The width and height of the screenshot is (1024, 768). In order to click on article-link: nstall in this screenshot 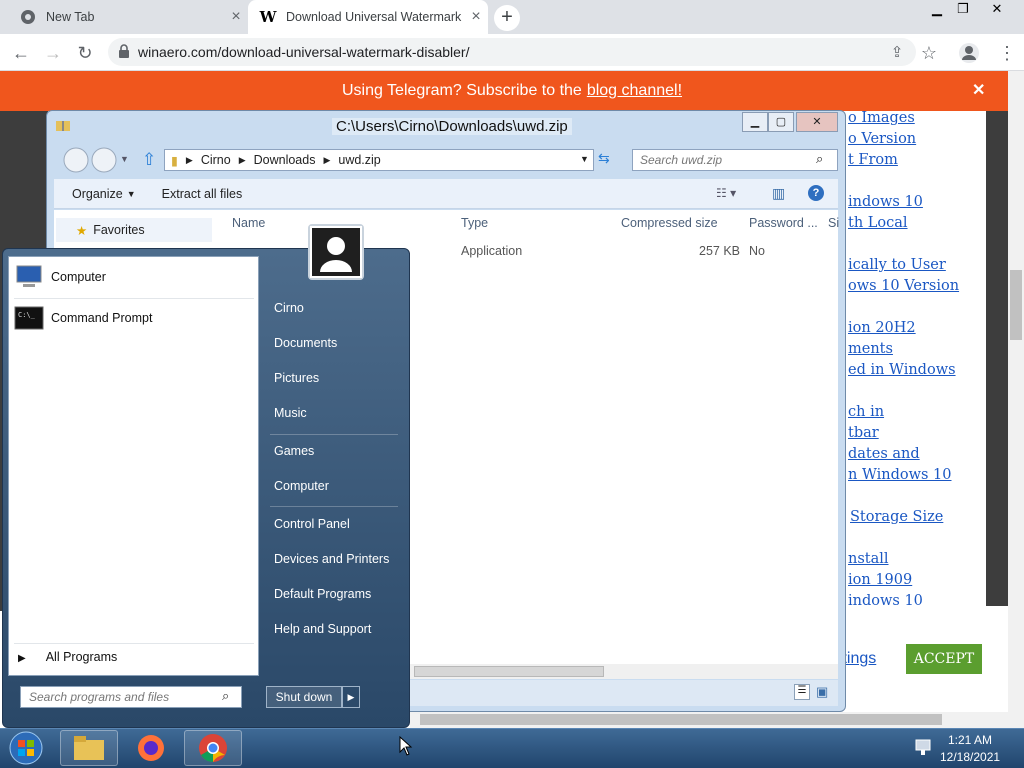, I will do `click(868, 559)`.